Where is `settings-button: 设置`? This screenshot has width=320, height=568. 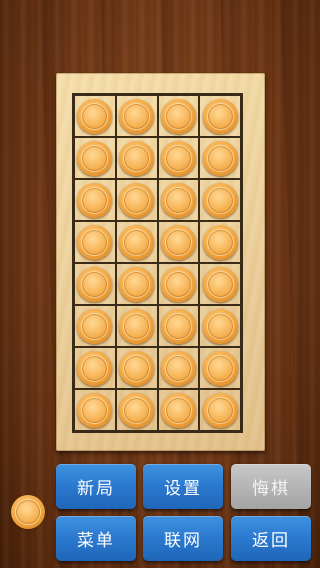
settings-button: 设置 is located at coordinates (183, 486).